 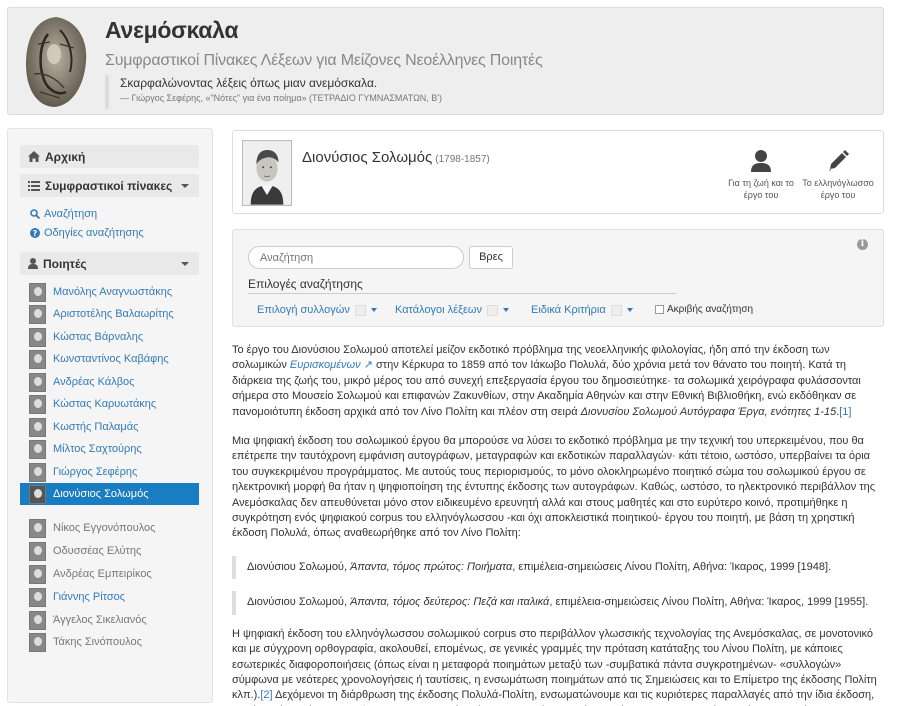 What do you see at coordinates (450, 602) in the screenshot?
I see `text-span: Άπαντα, τόμος δεύτερος: Πεζά και ιταλικά` at bounding box center [450, 602].